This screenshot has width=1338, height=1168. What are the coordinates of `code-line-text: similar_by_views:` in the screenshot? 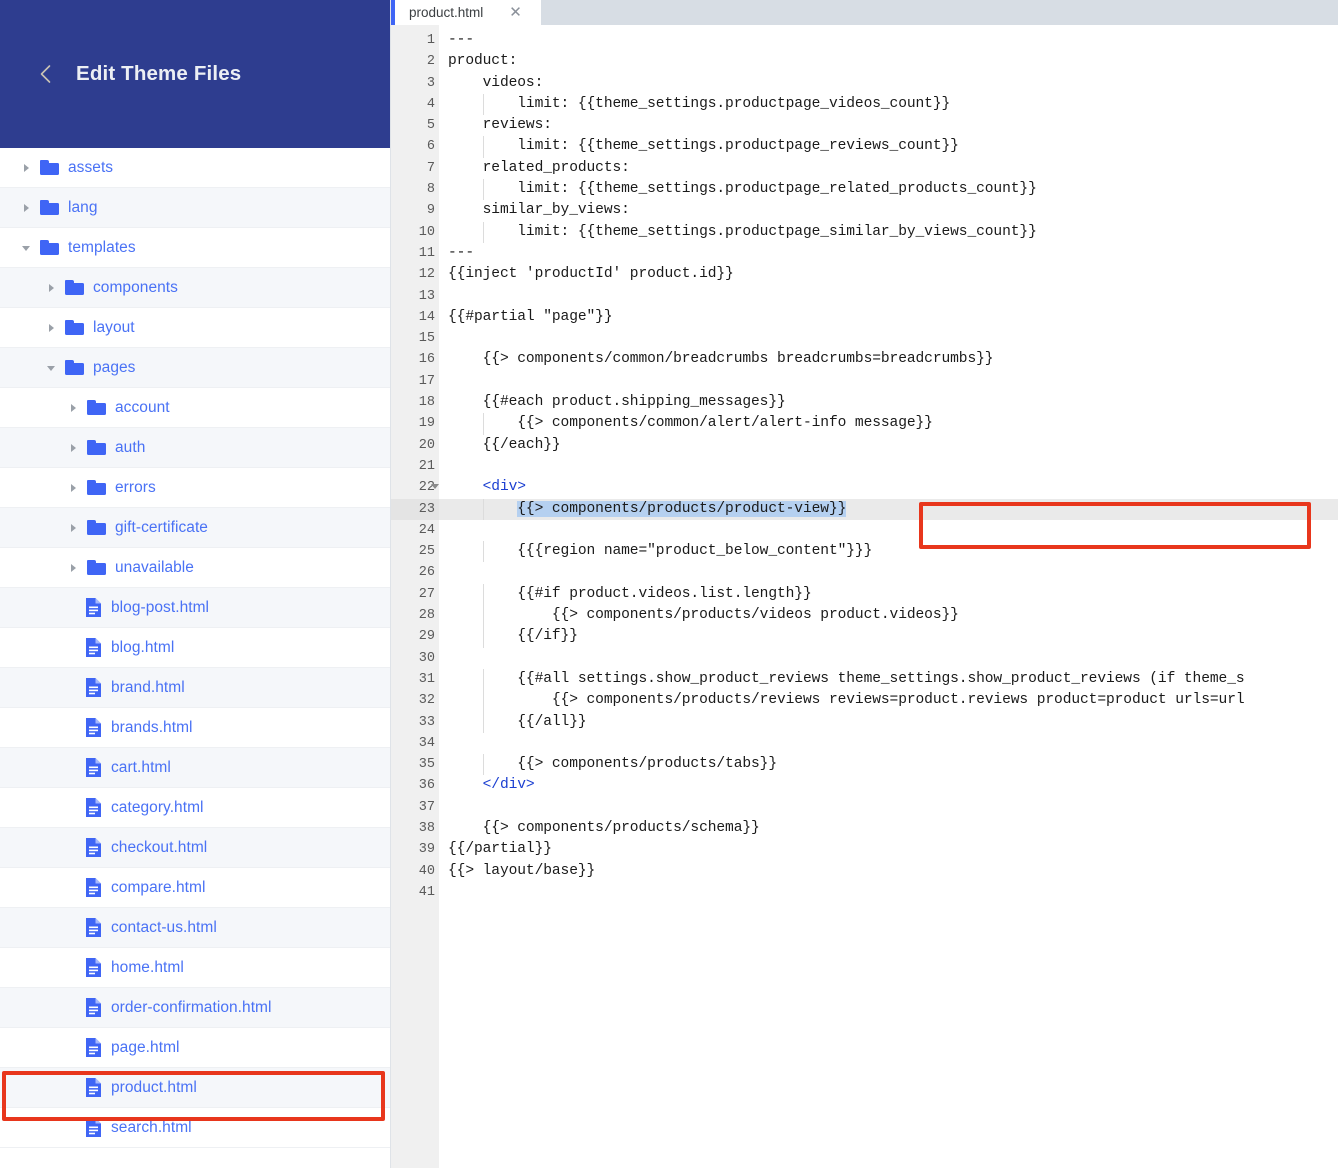 It's located at (888, 210).